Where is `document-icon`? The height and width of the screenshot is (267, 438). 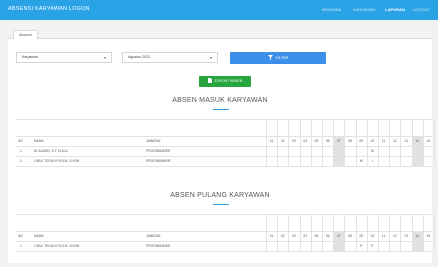 document-icon is located at coordinates (209, 80).